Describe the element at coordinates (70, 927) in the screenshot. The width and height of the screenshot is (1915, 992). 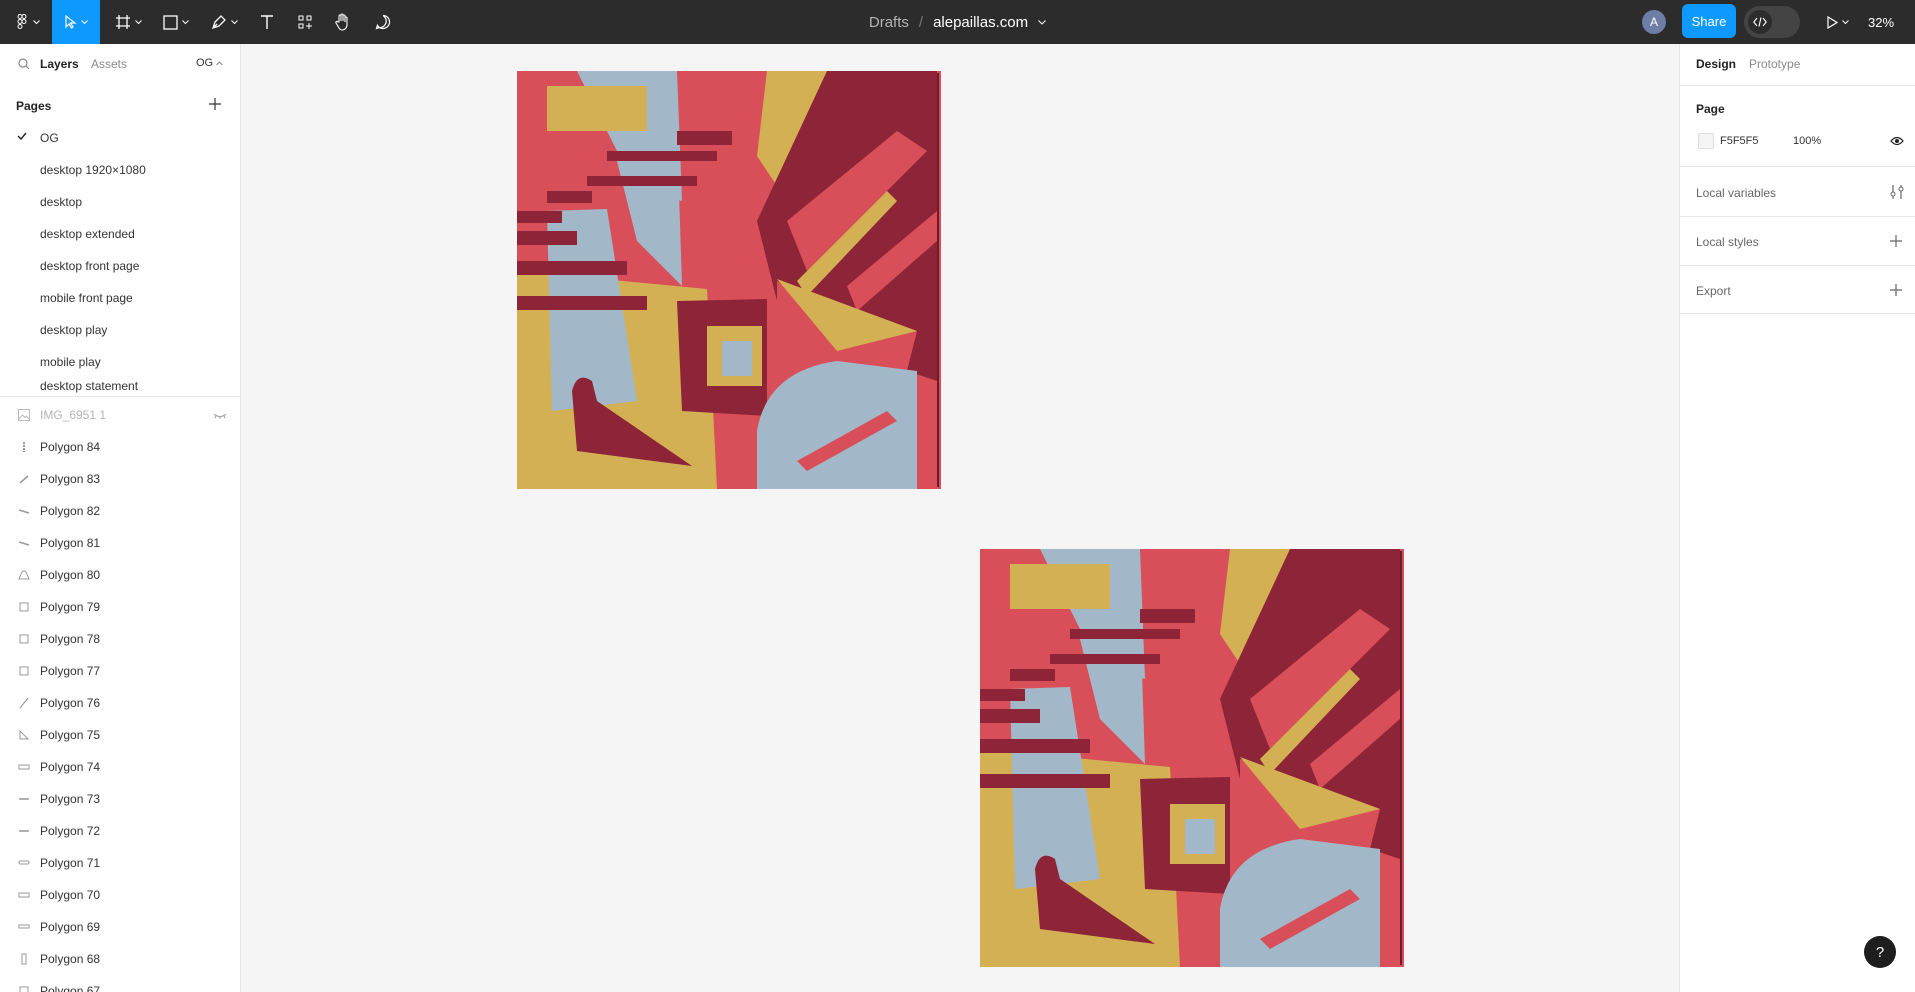
I see `layer-label: Polygon 69` at that location.